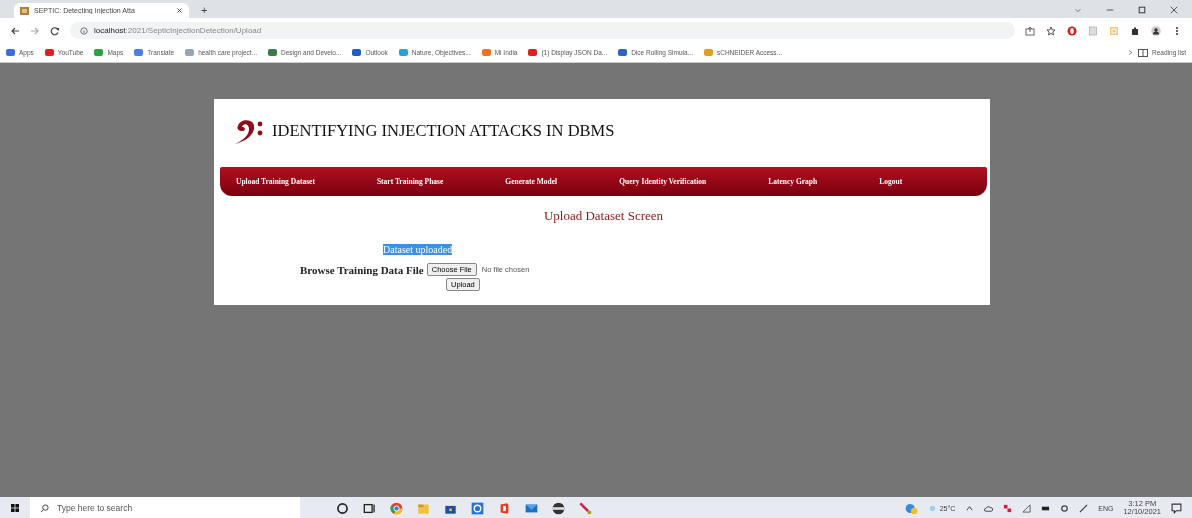  I want to click on circle-extension-icon, so click(1072, 30).